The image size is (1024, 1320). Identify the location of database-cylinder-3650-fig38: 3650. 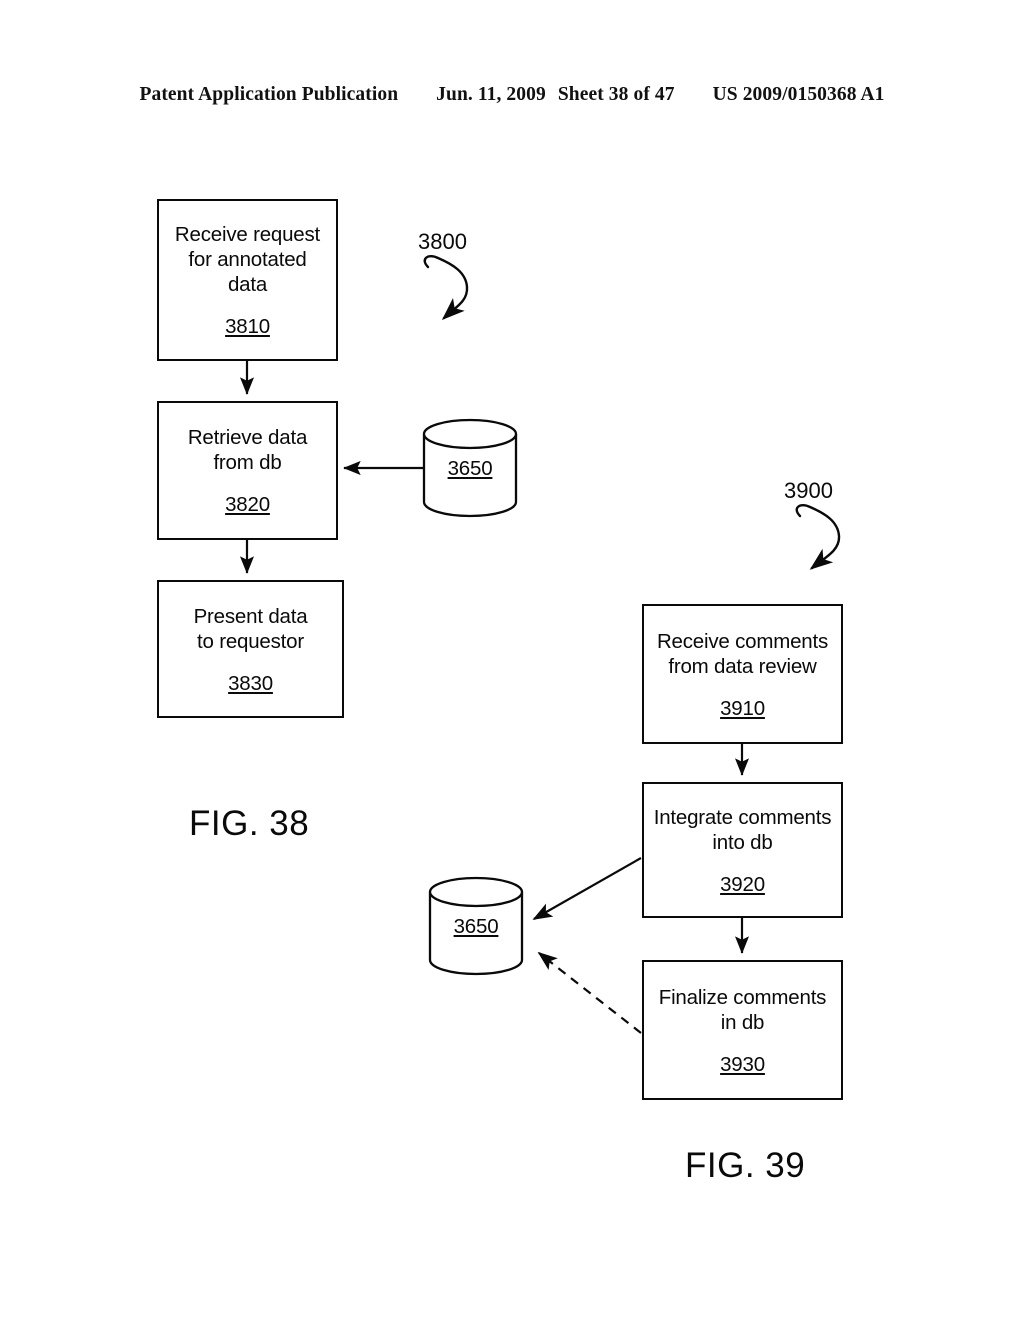
(470, 468).